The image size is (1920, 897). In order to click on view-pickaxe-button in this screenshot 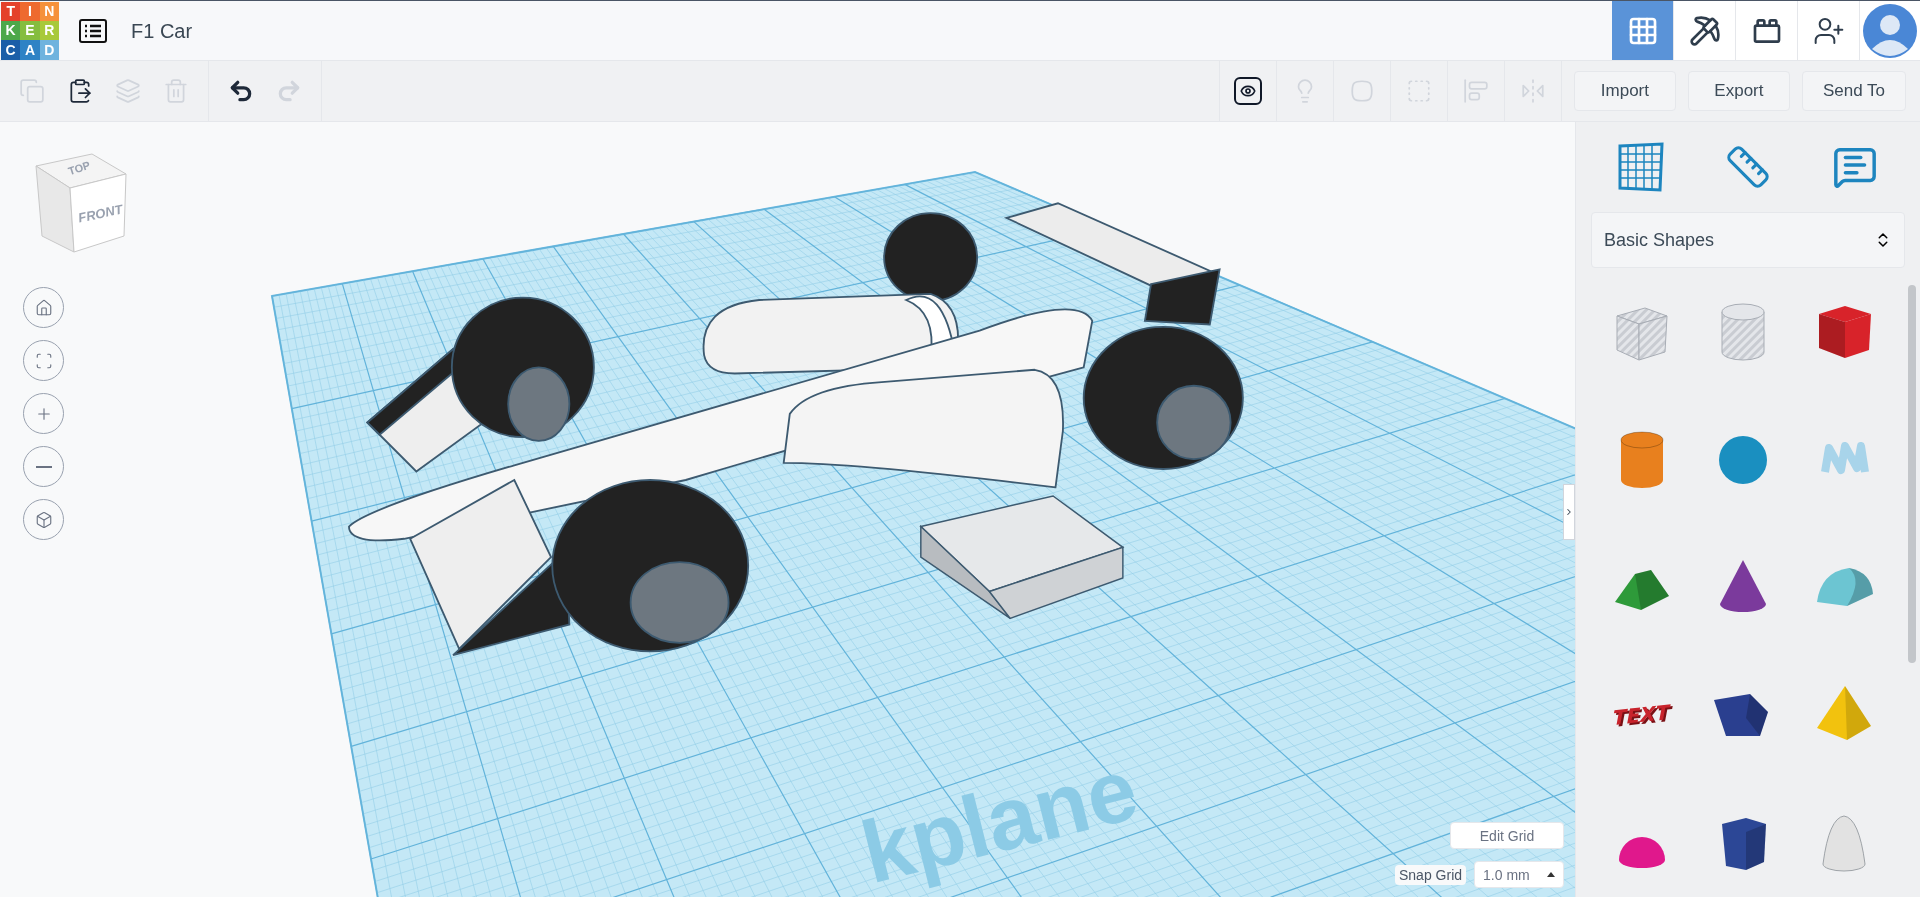, I will do `click(1705, 30)`.